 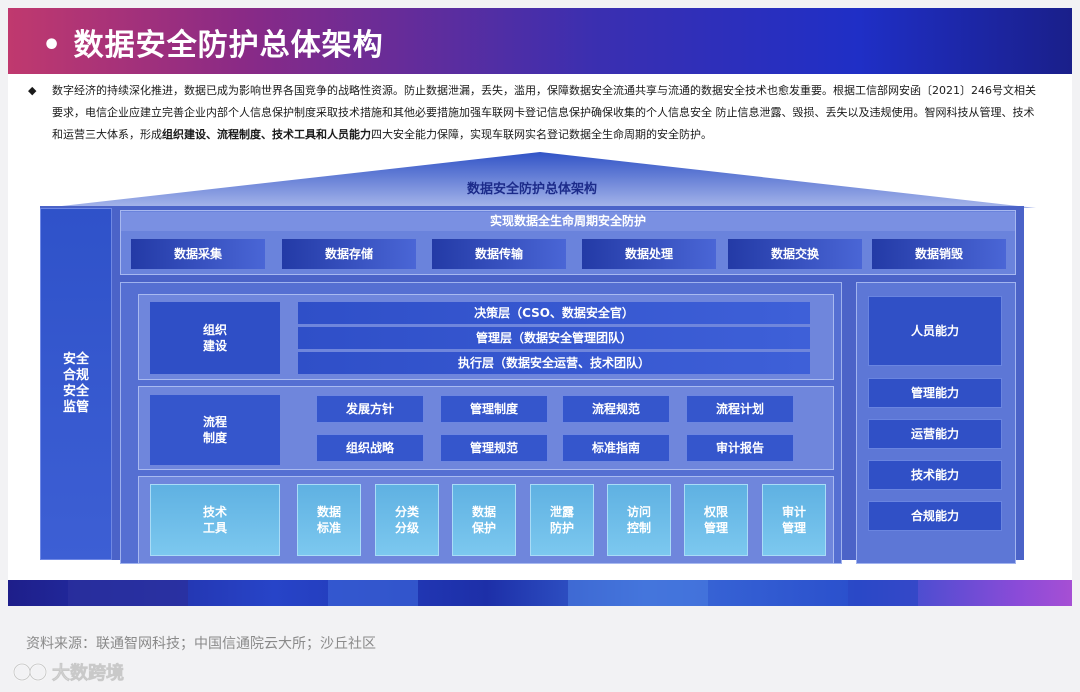 What do you see at coordinates (215, 430) in the screenshot?
I see `process-head: 流程 制度` at bounding box center [215, 430].